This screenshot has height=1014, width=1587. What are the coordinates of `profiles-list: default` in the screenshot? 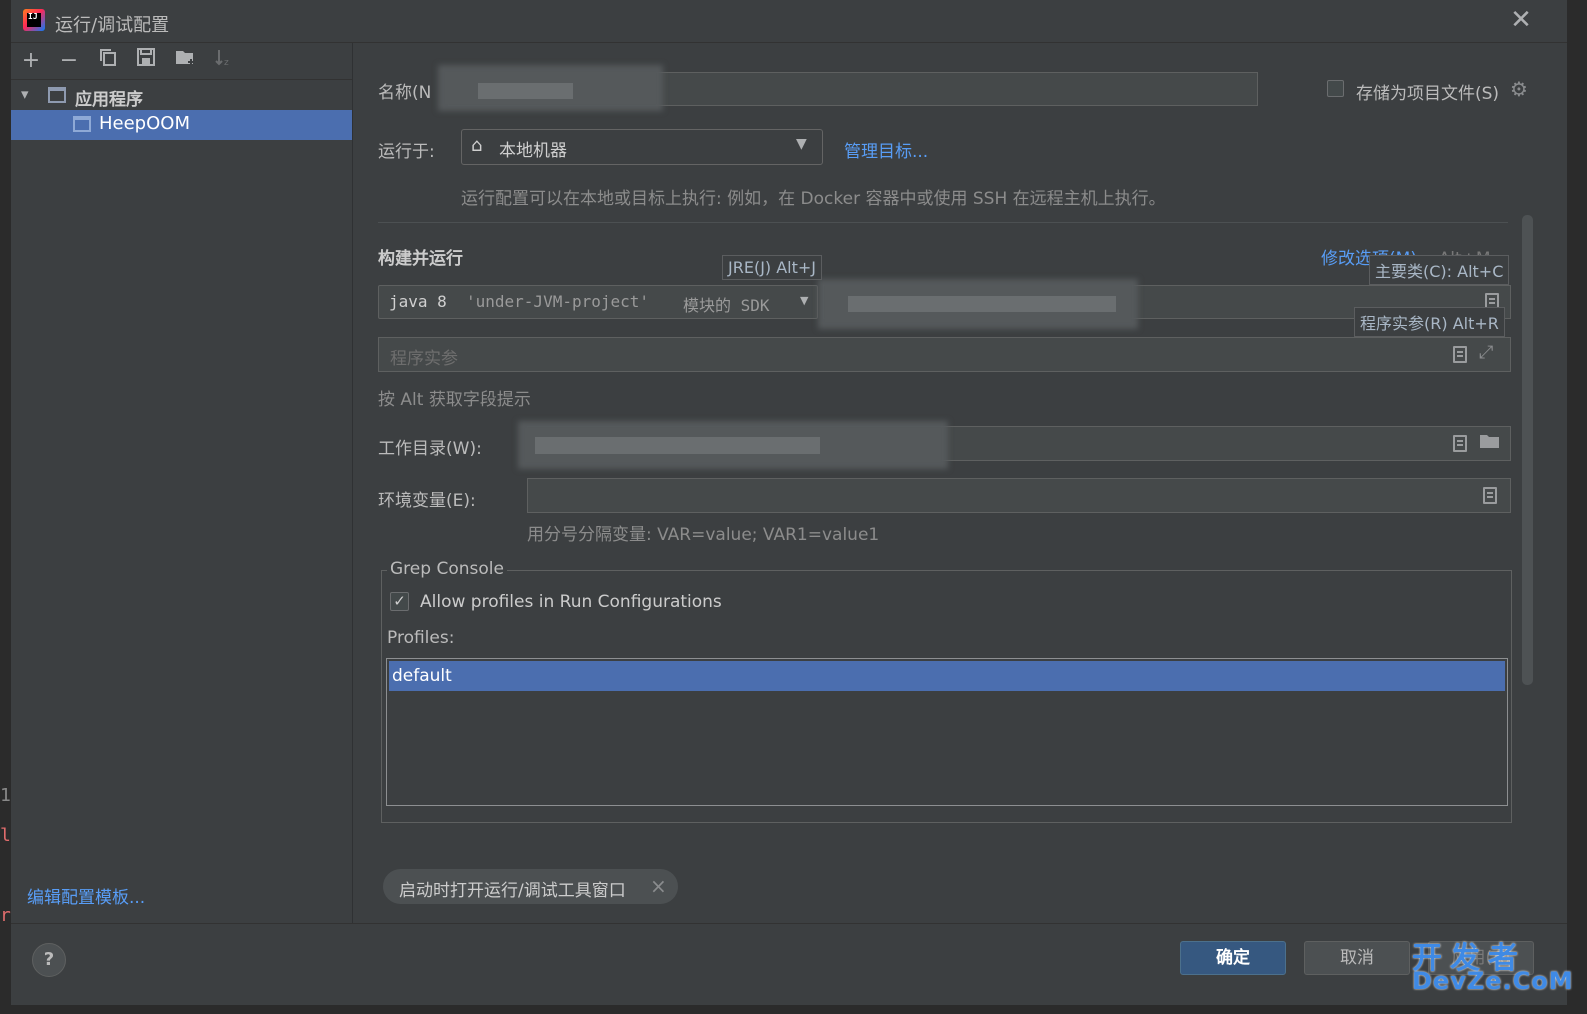 It's located at (947, 732).